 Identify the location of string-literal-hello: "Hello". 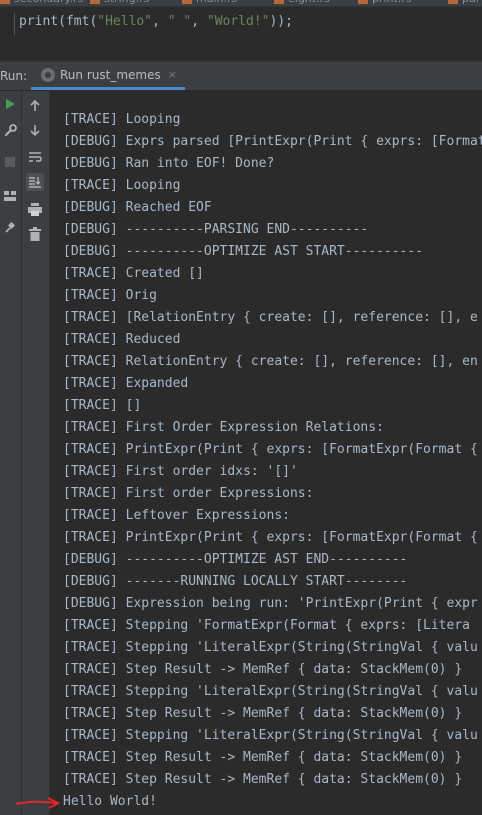
(125, 21).